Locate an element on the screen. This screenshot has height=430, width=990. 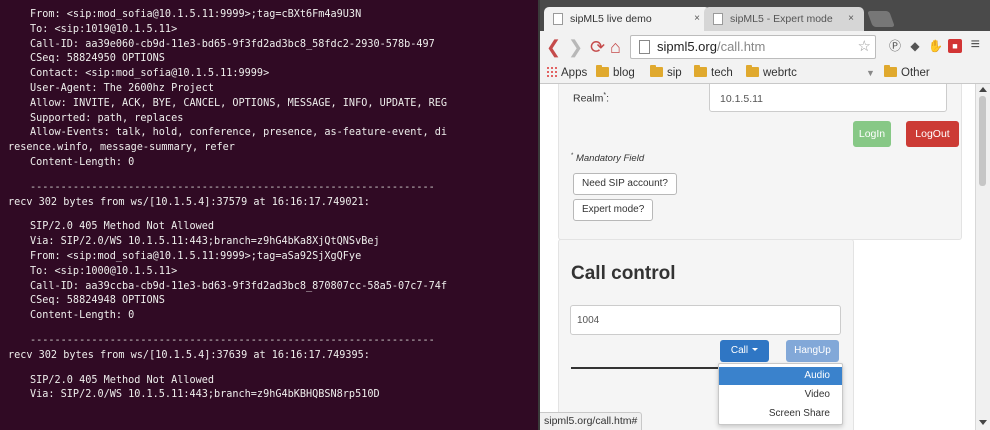
expert-mode-button: Expert mode? is located at coordinates (613, 210).